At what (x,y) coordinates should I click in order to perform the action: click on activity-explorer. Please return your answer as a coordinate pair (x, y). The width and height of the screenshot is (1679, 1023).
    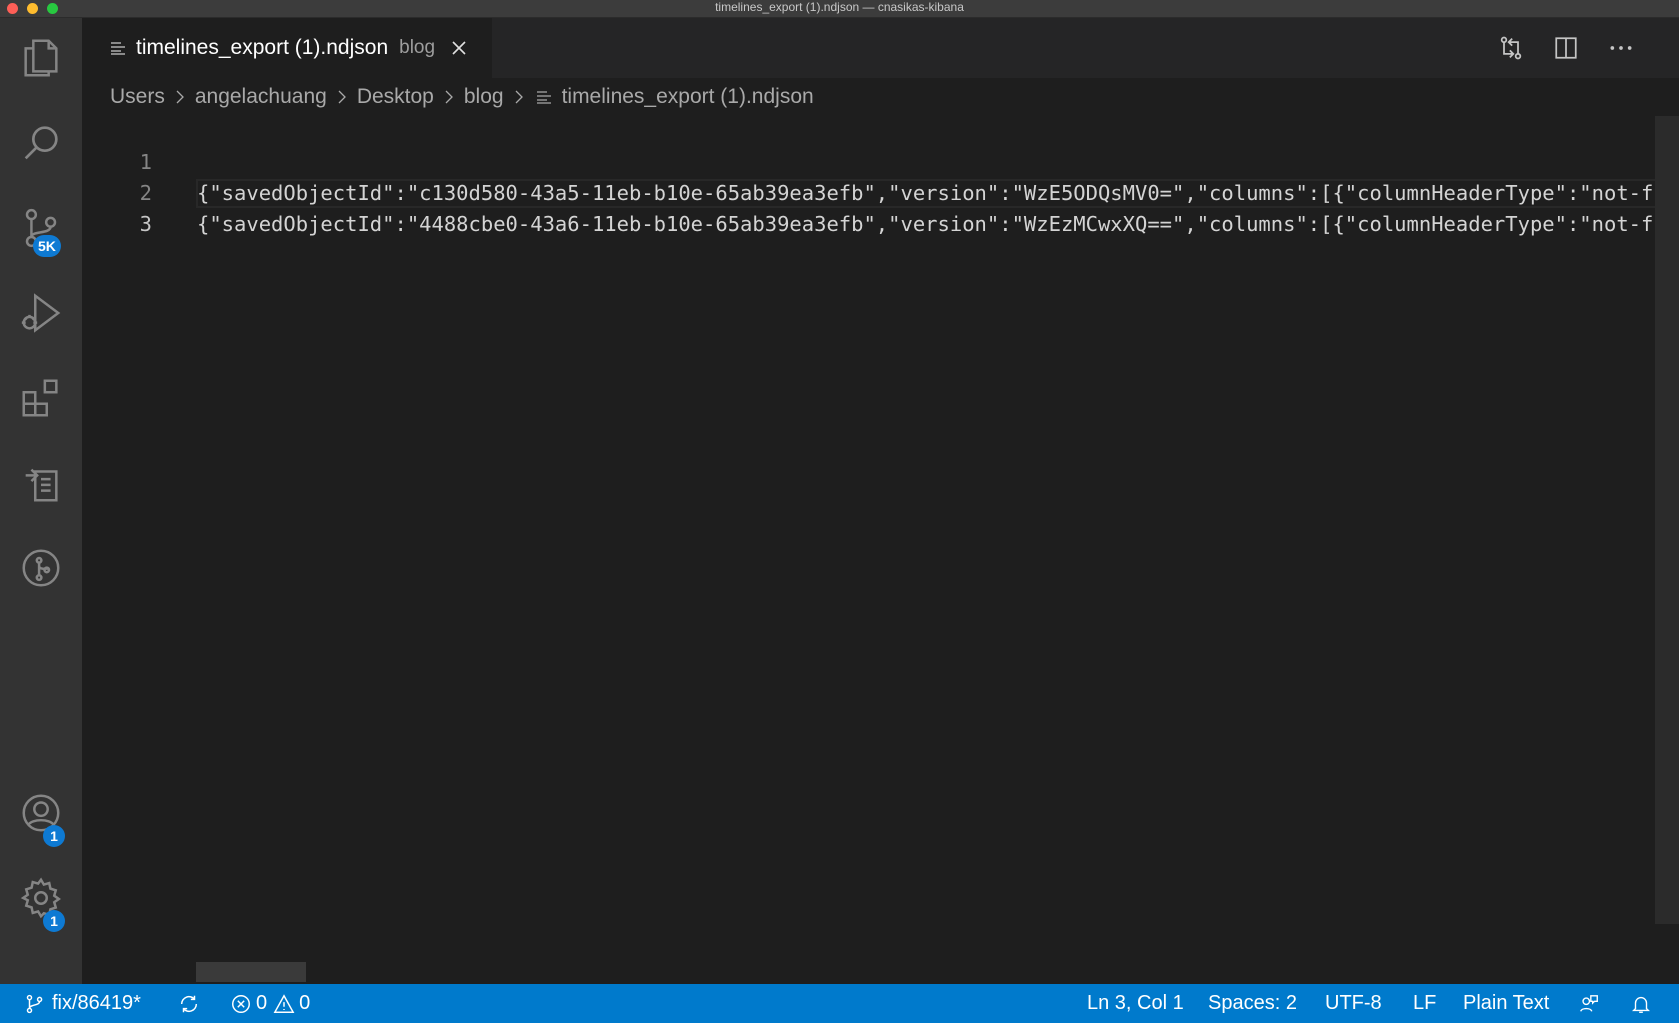
    Looking at the image, I should click on (41, 58).